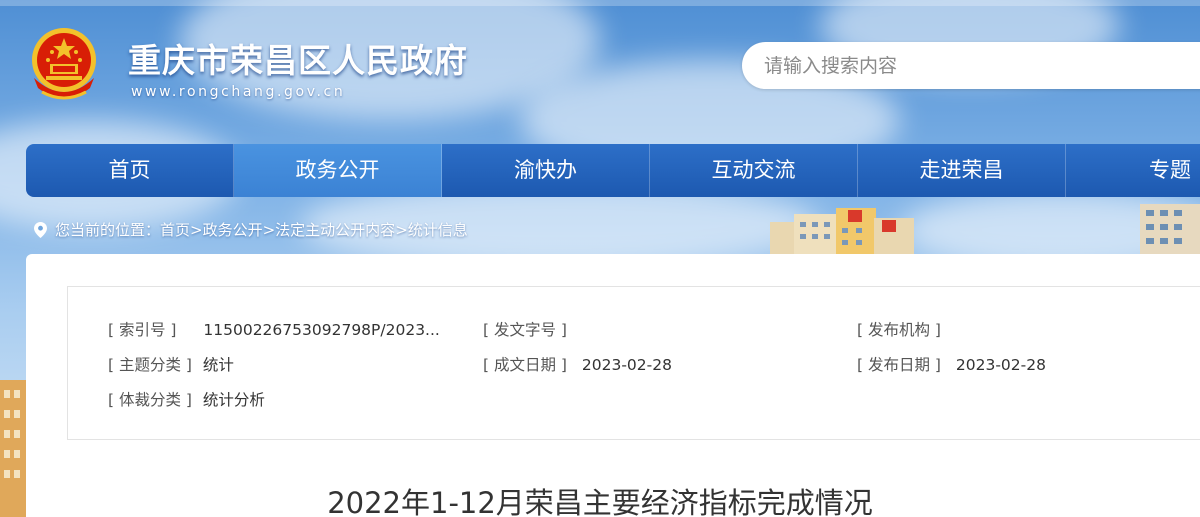  What do you see at coordinates (1170, 230) in the screenshot?
I see `tower-illustration` at bounding box center [1170, 230].